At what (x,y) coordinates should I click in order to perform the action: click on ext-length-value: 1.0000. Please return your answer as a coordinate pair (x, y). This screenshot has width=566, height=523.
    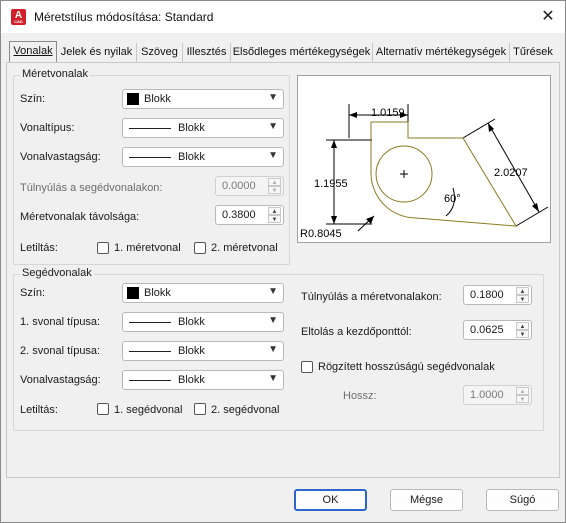
    Looking at the image, I should click on (487, 395).